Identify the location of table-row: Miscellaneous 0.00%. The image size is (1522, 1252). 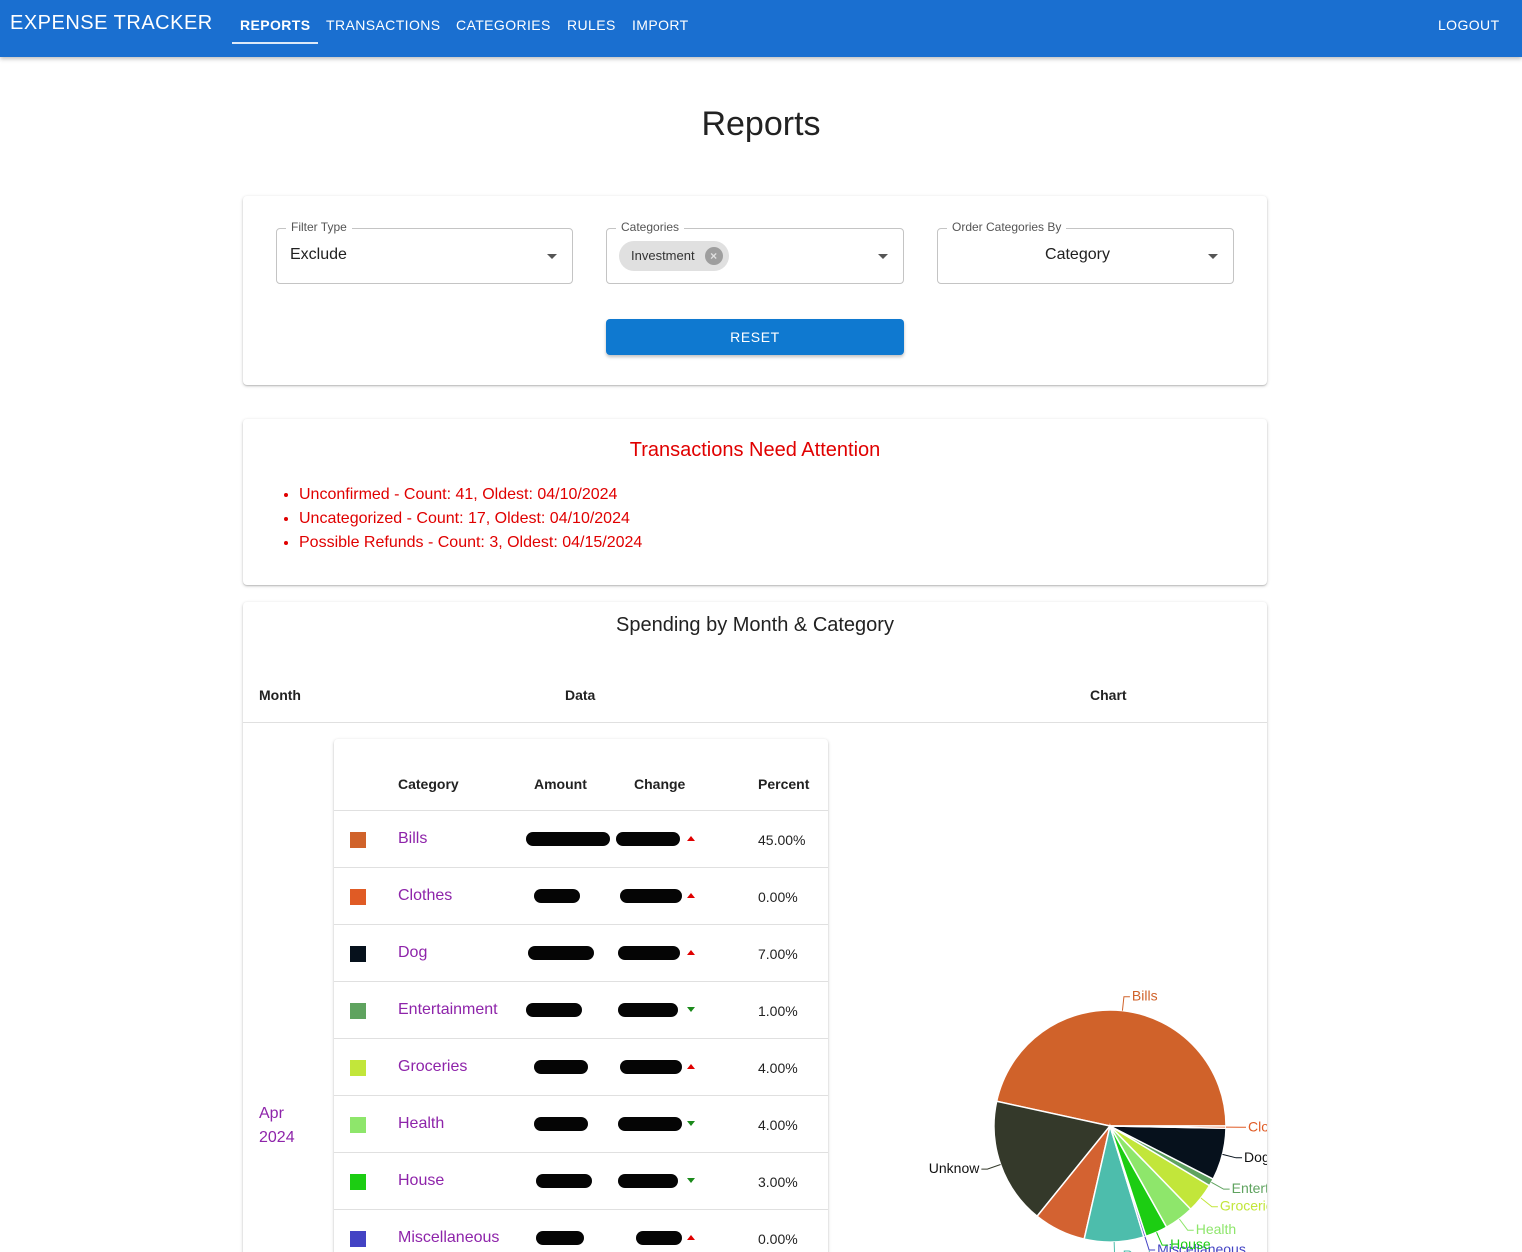
(581, 1231).